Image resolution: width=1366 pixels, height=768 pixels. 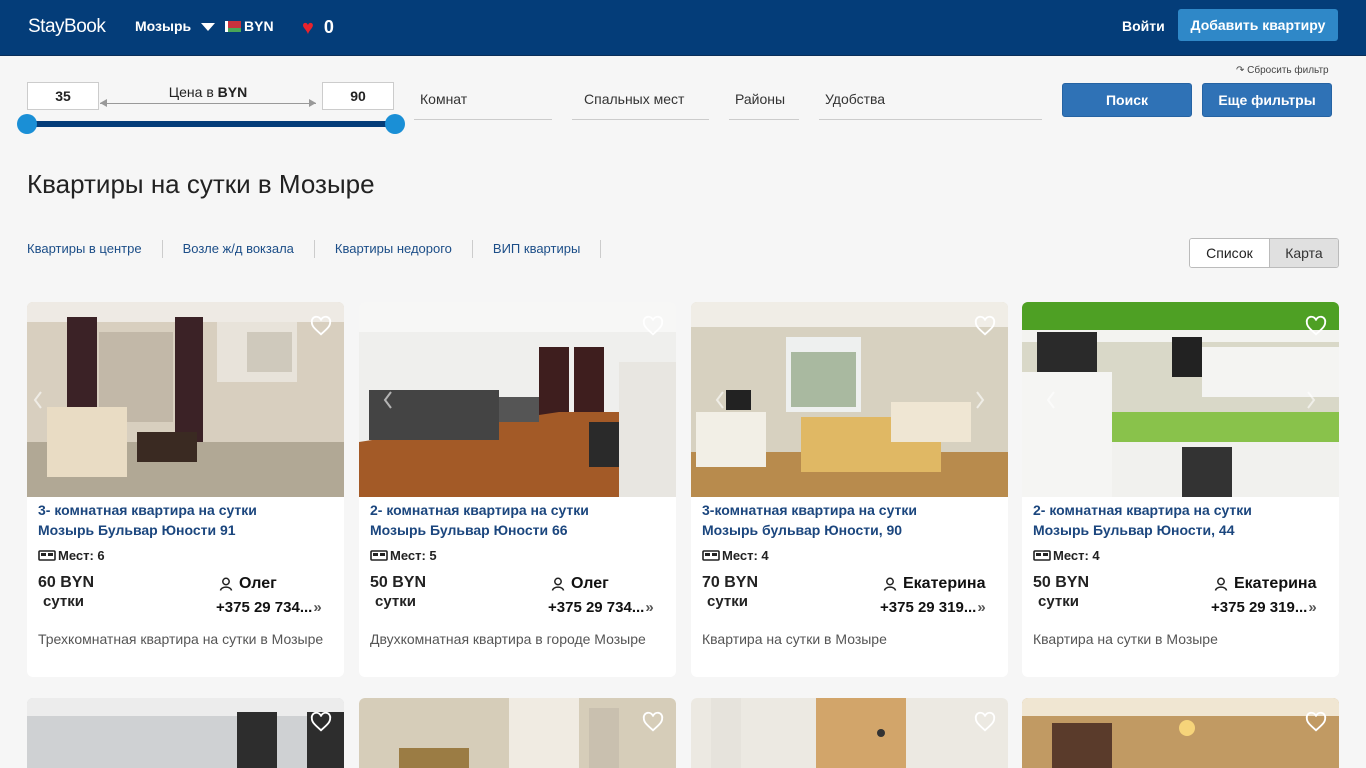 What do you see at coordinates (191, 92) in the screenshot?
I see `price-label-prefix: Цена в` at bounding box center [191, 92].